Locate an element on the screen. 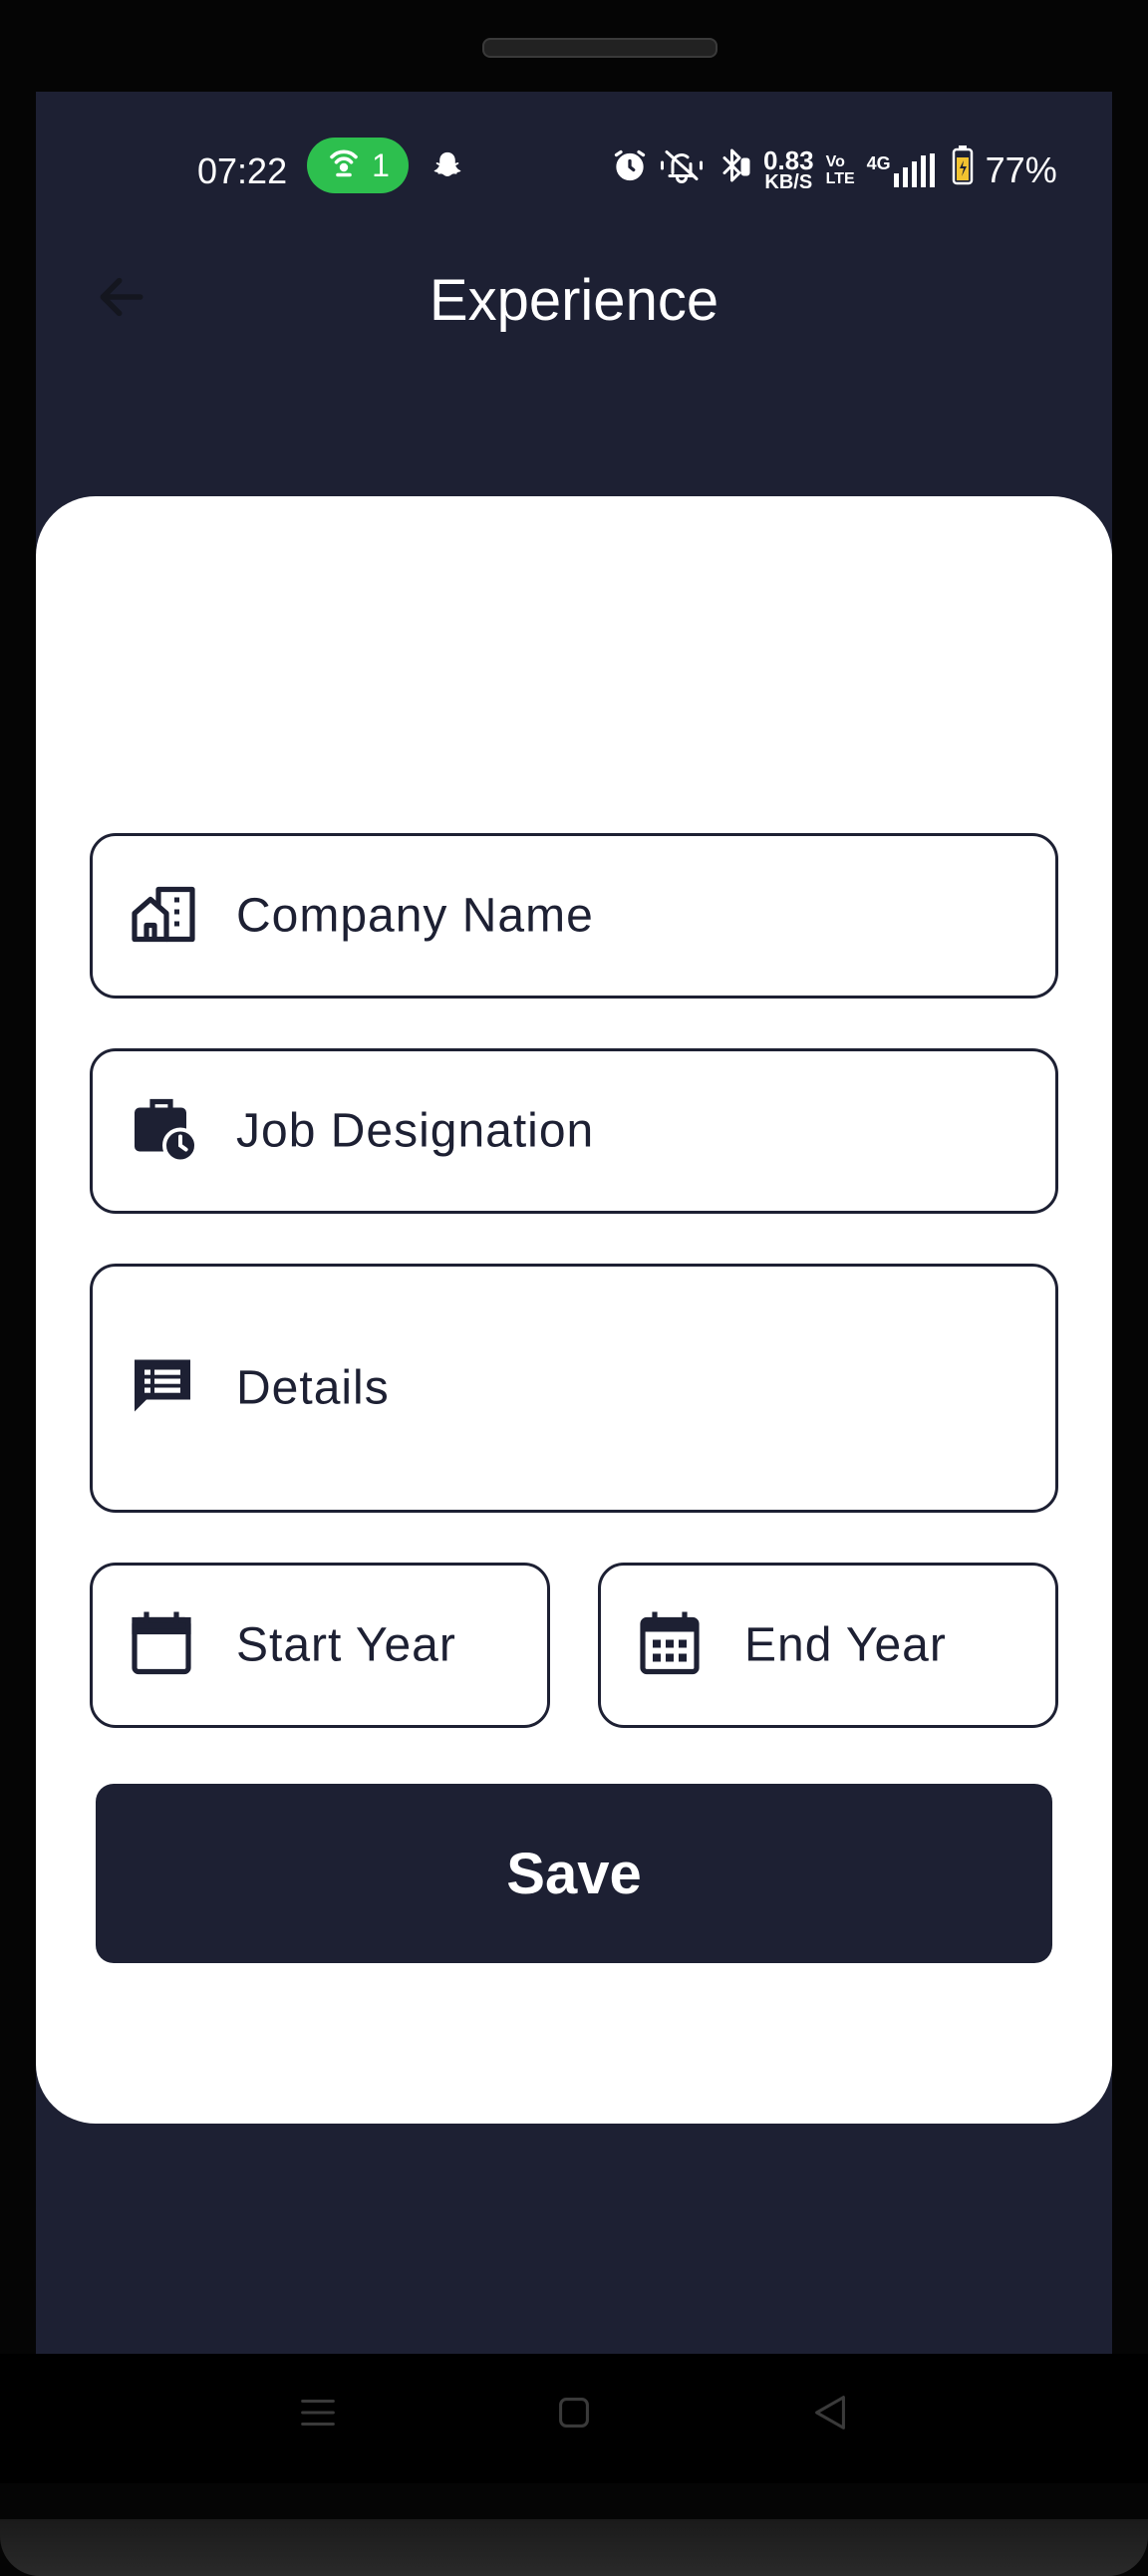 Image resolution: width=1148 pixels, height=2576 pixels. mute-icon is located at coordinates (682, 169).